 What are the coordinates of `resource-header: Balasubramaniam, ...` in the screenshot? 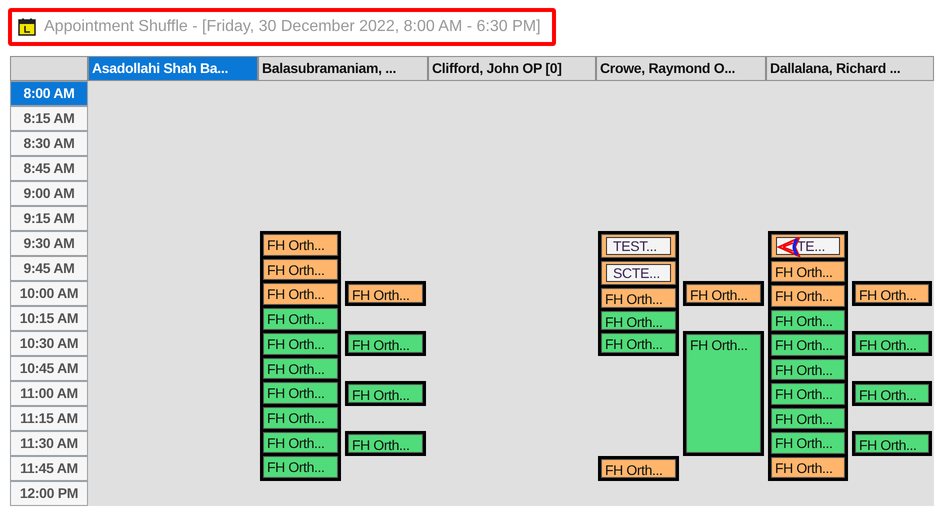 It's located at (343, 68).